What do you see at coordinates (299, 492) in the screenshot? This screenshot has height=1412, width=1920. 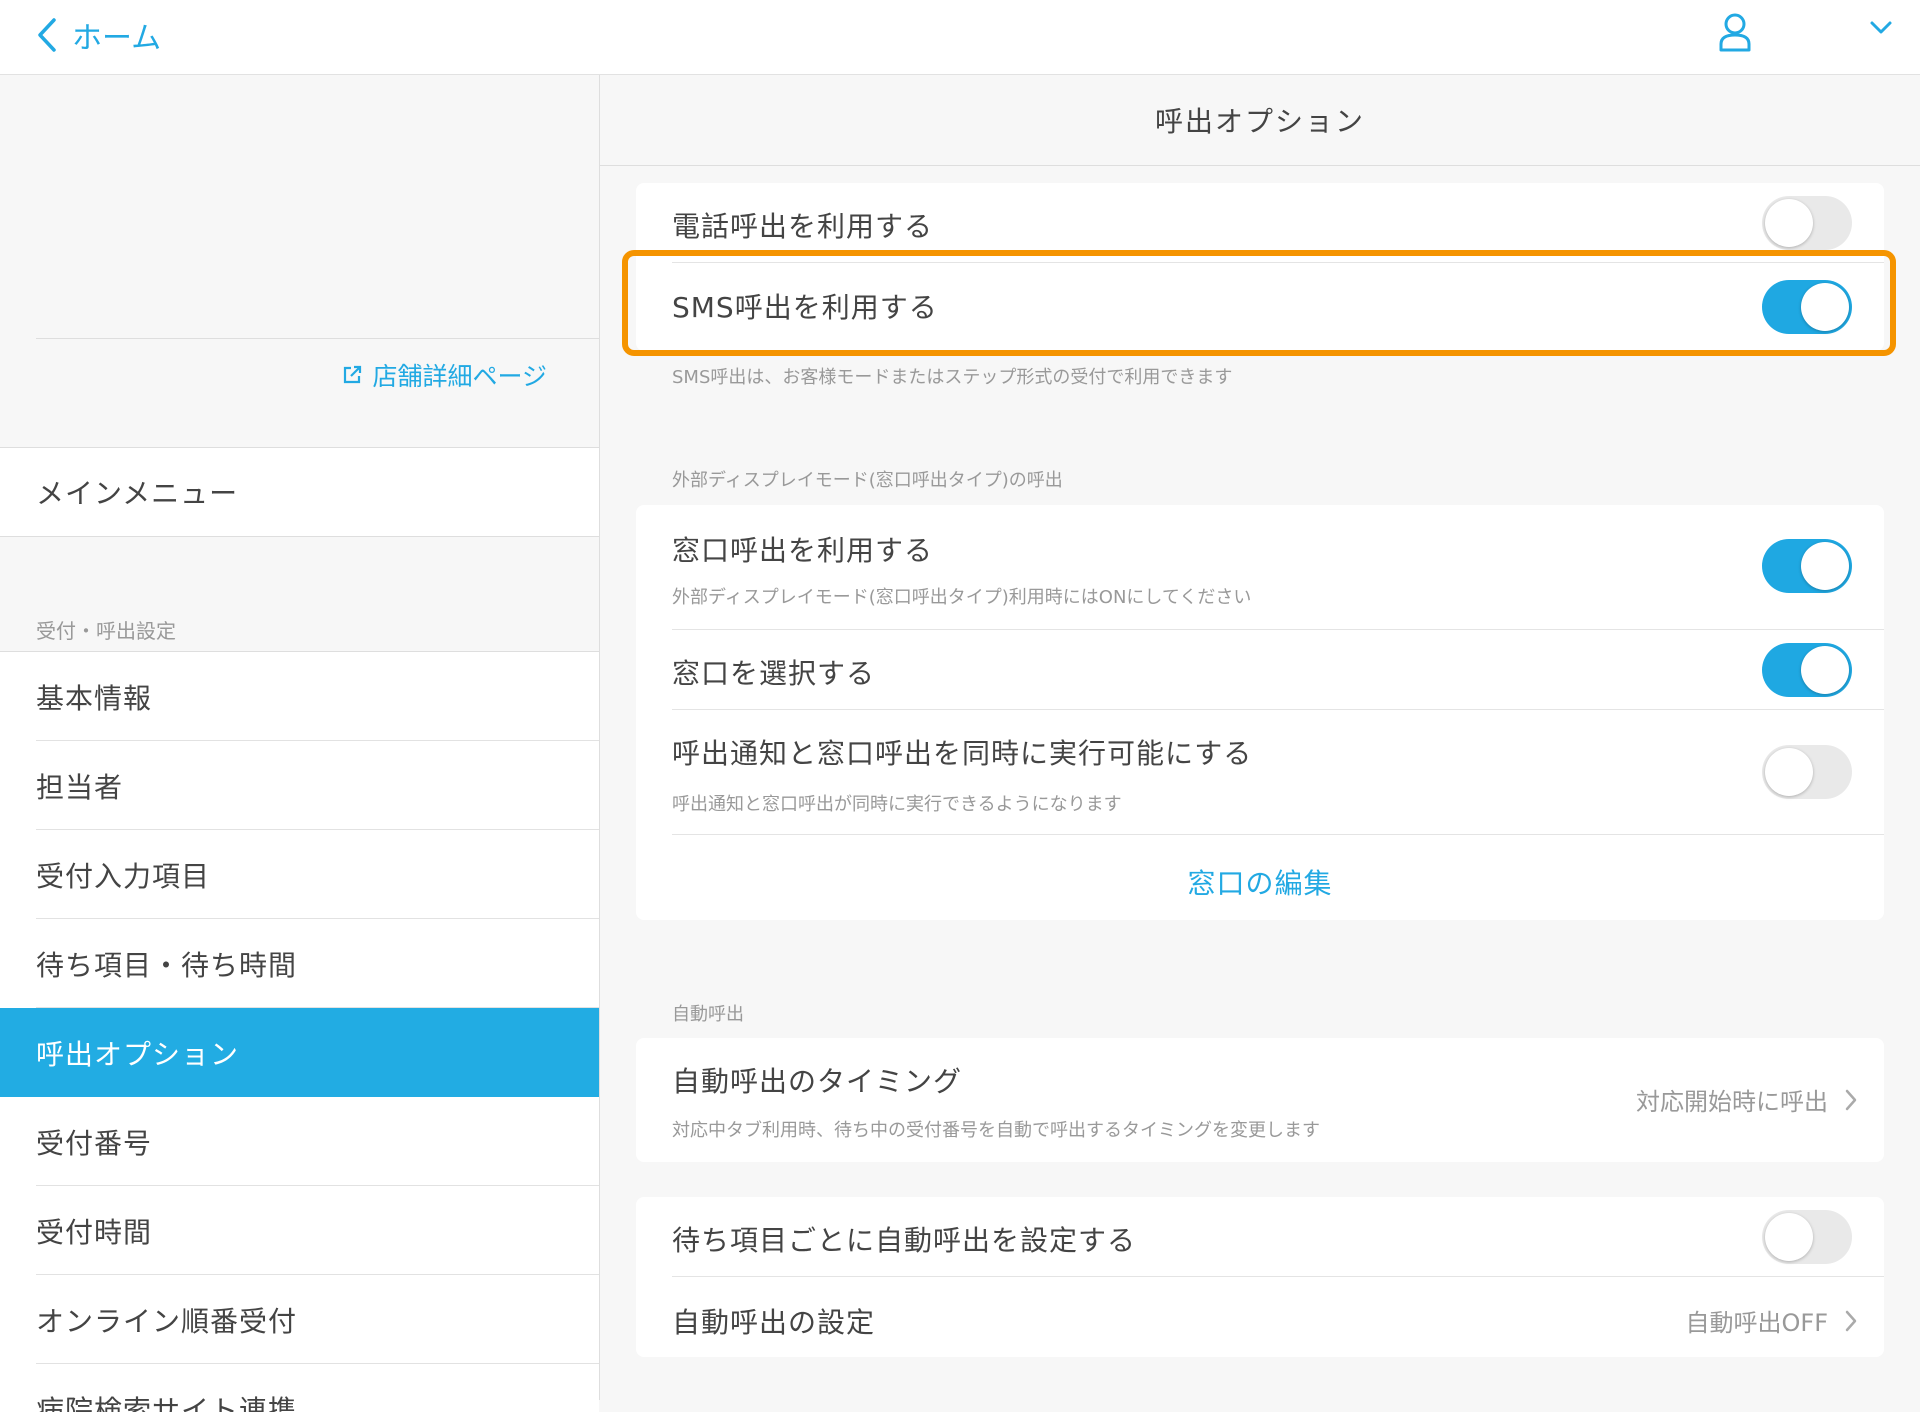 I see `main-menu-item: メインメニュー` at bounding box center [299, 492].